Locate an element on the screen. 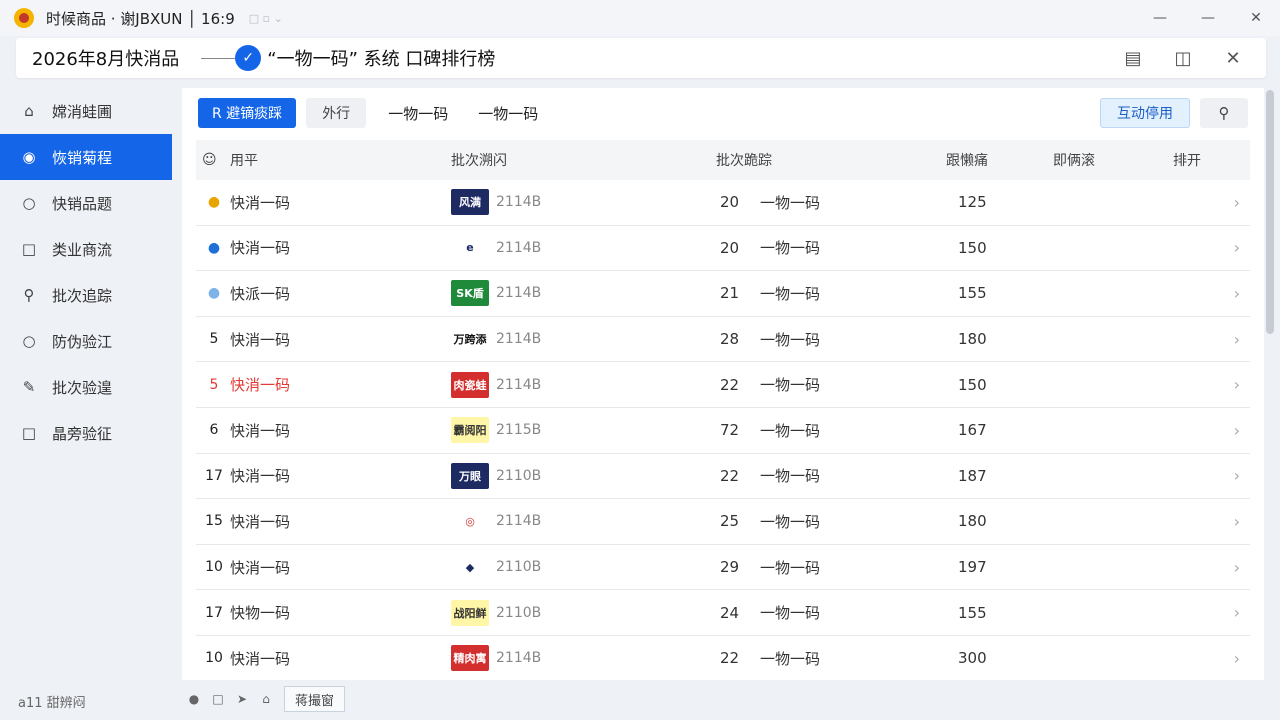 The height and width of the screenshot is (720, 1280). rank-badge: ● is located at coordinates (214, 293).